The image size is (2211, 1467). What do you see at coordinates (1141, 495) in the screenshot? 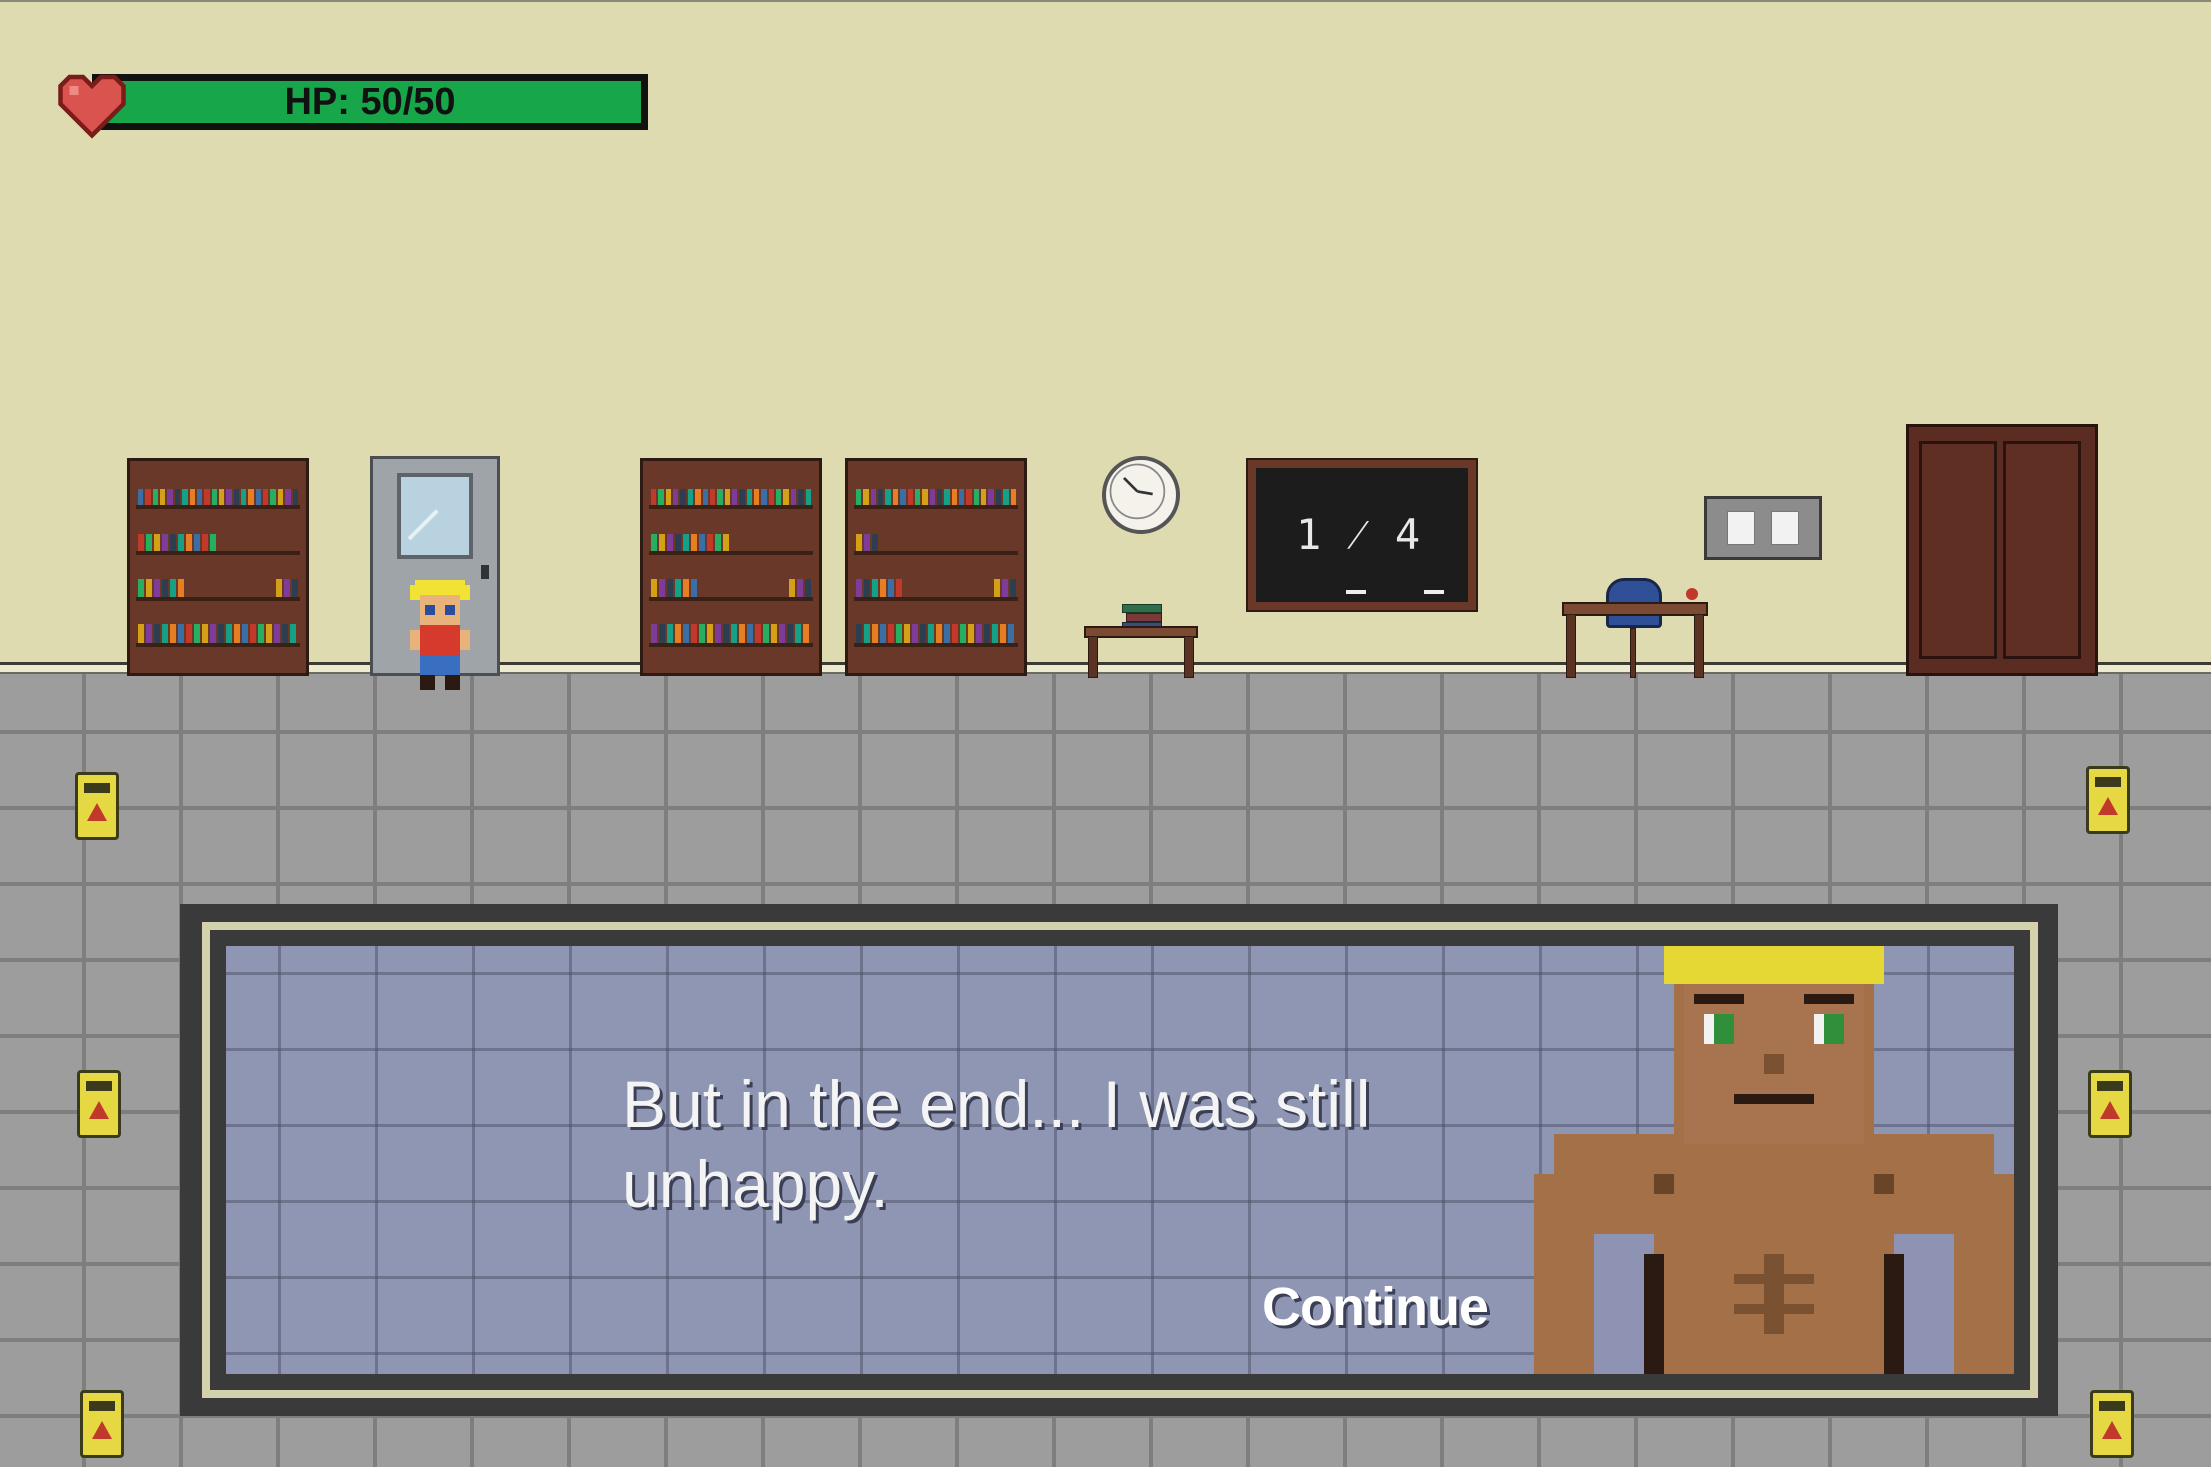
I see `wall-clock-icon` at bounding box center [1141, 495].